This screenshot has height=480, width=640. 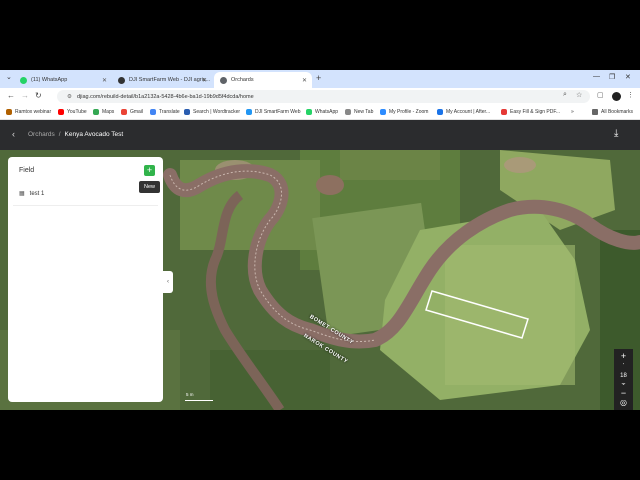 I want to click on extensions-icon: ▢, so click(x=600, y=95).